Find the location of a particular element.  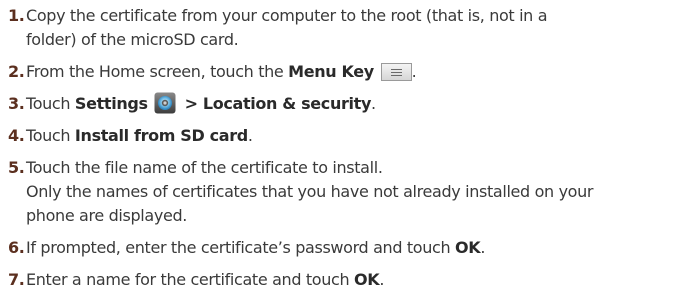

step-text-line: phone are displayed. is located at coordinates (107, 215).